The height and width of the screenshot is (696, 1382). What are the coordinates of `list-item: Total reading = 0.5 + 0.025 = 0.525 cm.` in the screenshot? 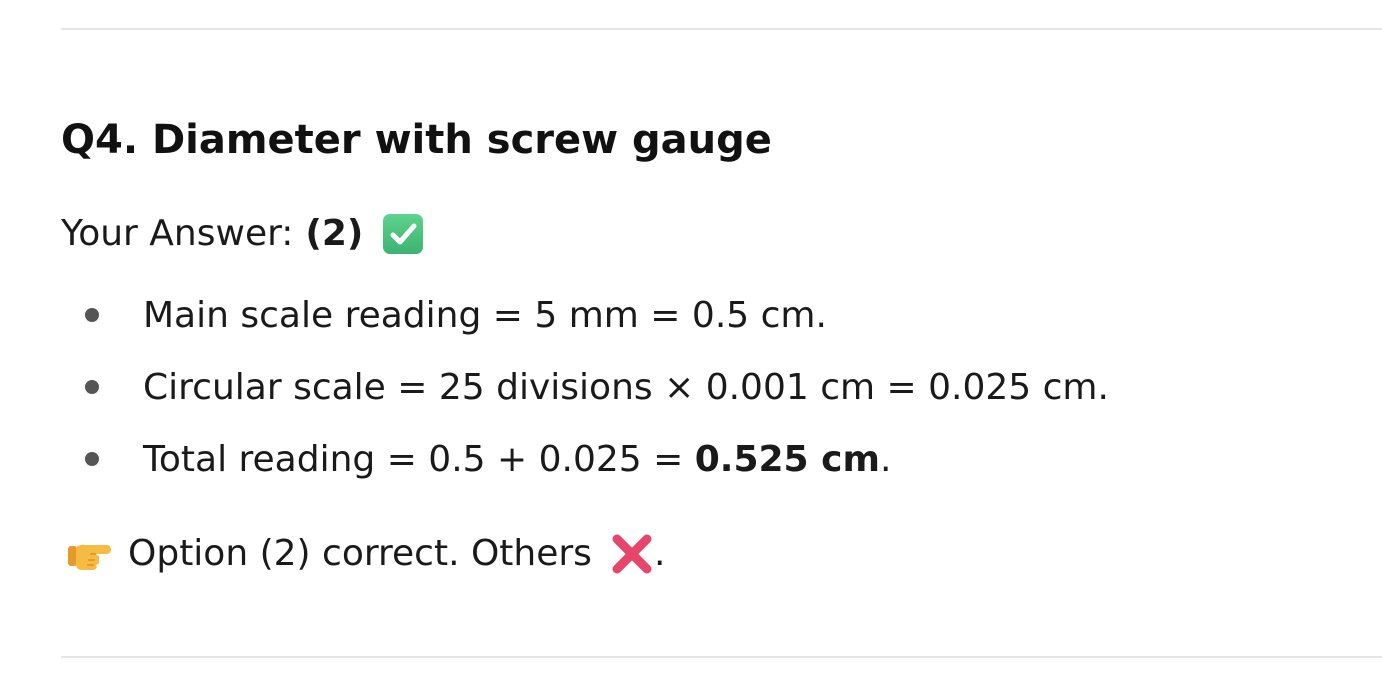 It's located at (585, 470).